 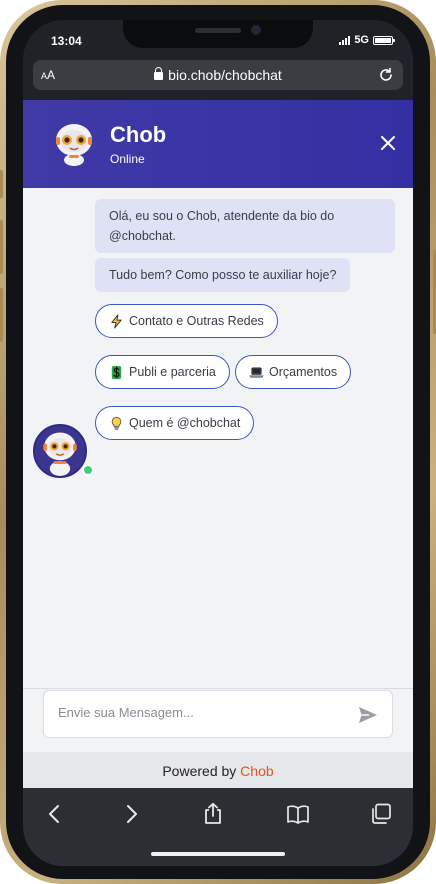 I want to click on quick-reply-label: Quem é @chobchat, so click(x=185, y=423).